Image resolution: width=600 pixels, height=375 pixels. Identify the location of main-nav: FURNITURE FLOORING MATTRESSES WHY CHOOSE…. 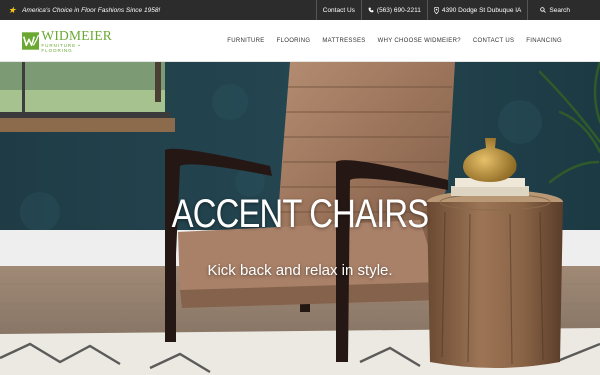
(394, 41).